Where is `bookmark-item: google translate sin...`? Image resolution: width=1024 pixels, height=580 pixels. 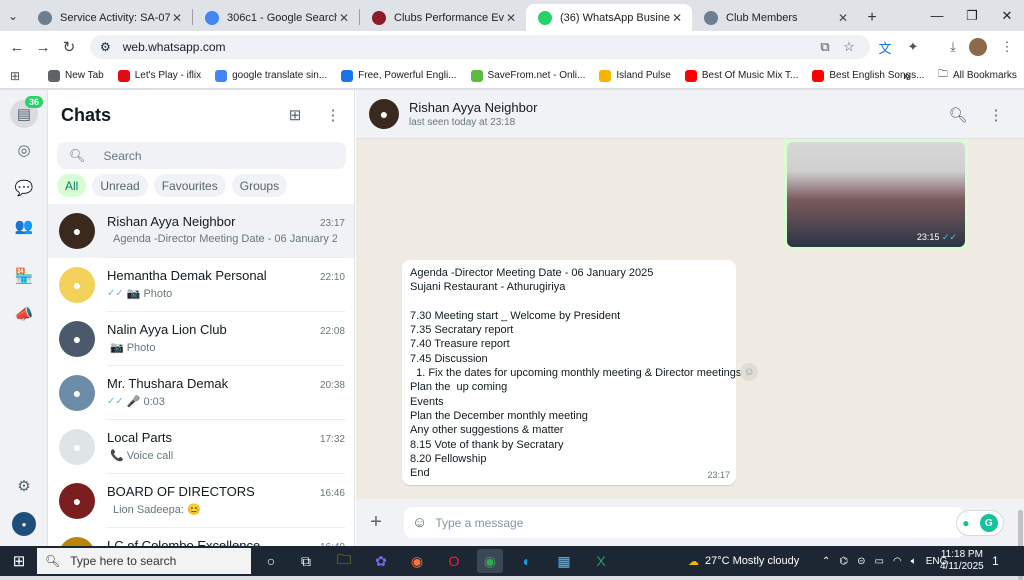 bookmark-item: google translate sin... is located at coordinates (271, 75).